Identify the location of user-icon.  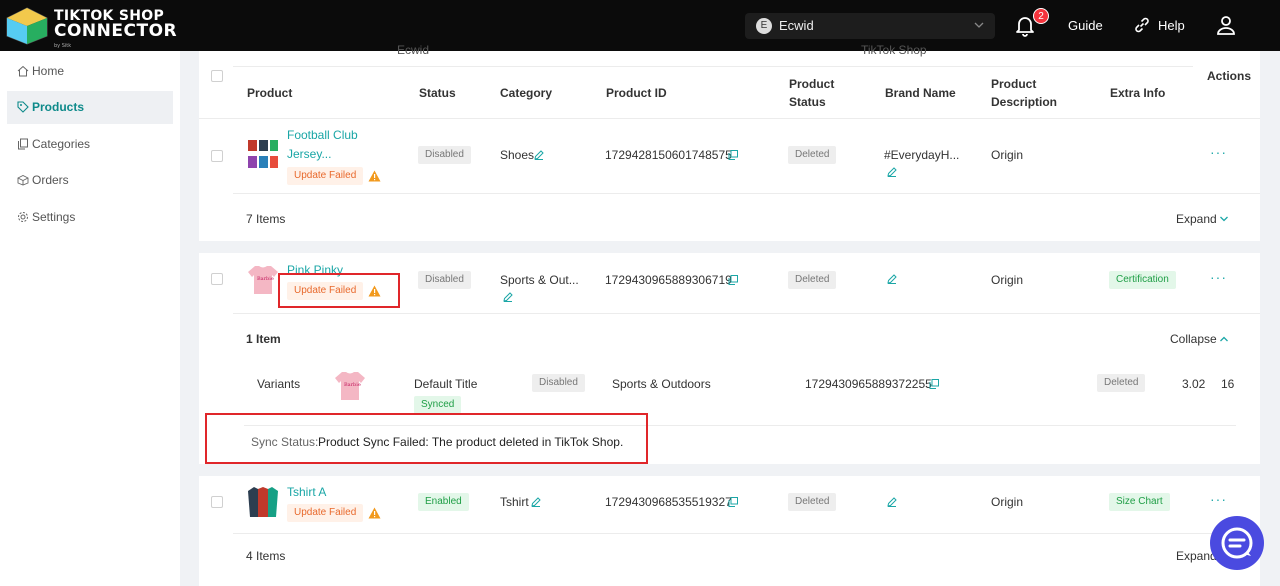
(1226, 25).